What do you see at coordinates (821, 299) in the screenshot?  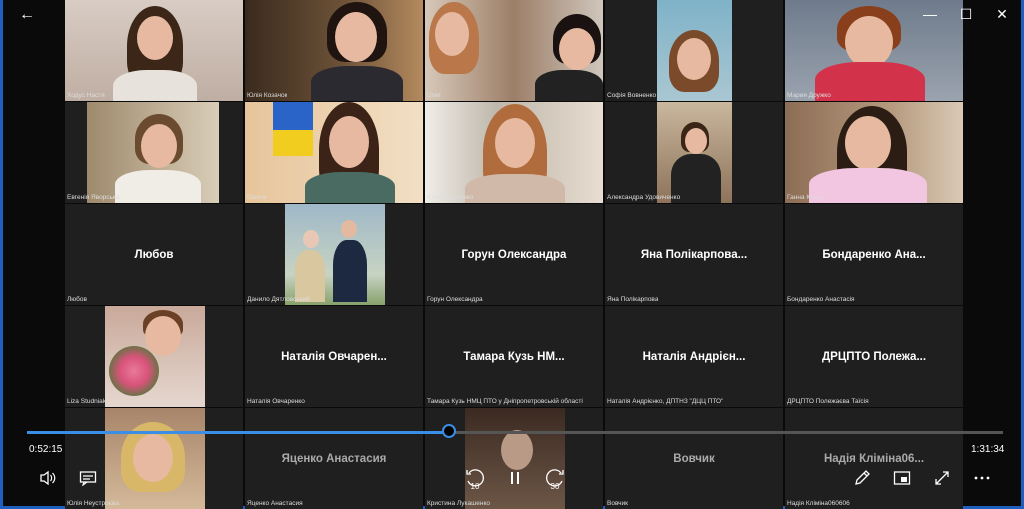 I see `participant-caption: Бондаренко Анастасія` at bounding box center [821, 299].